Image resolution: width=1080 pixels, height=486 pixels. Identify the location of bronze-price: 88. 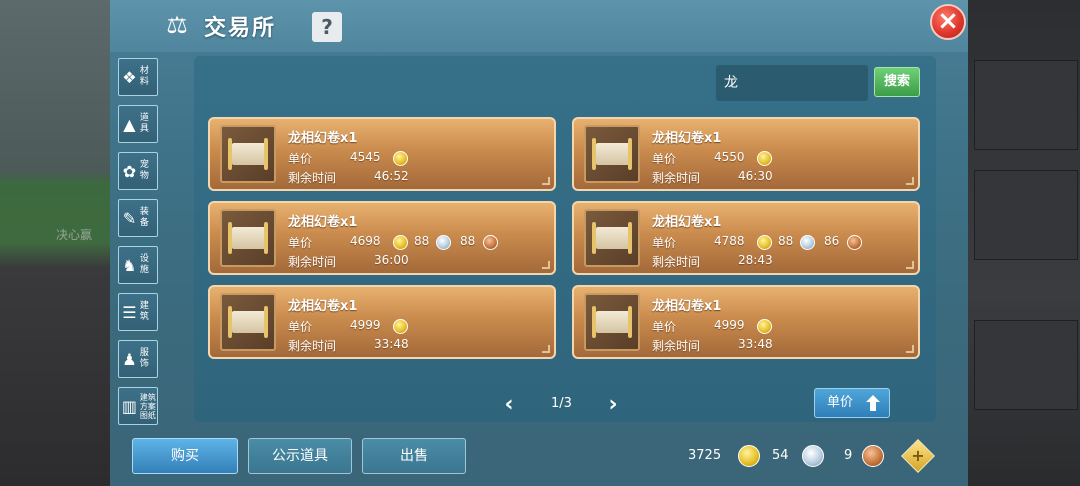
(468, 241).